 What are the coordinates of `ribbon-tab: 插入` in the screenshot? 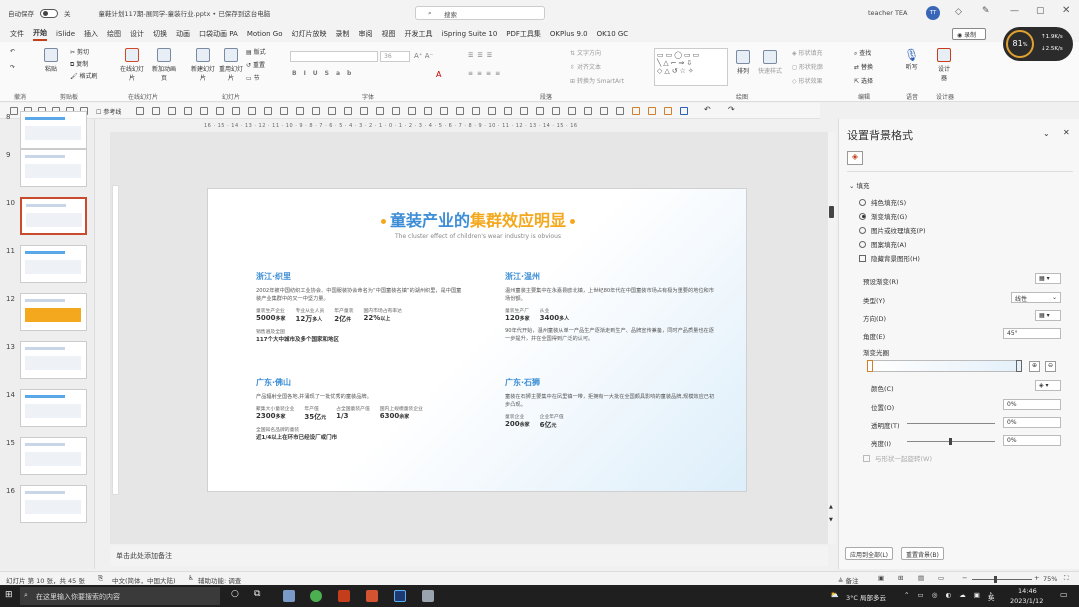 It's located at (91, 34).